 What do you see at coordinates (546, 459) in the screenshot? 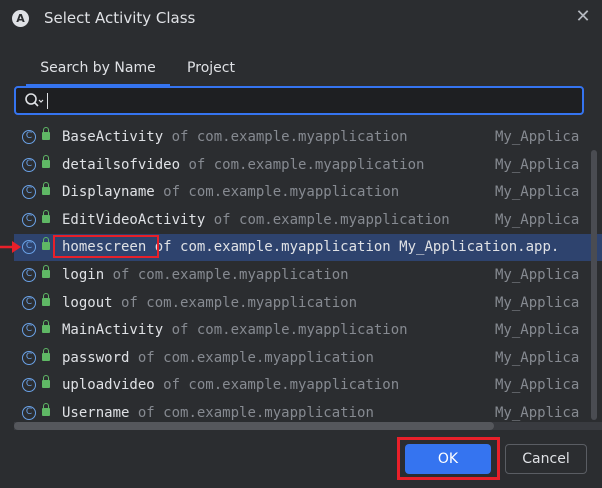
I see `cancel-button: Cancel` at bounding box center [546, 459].